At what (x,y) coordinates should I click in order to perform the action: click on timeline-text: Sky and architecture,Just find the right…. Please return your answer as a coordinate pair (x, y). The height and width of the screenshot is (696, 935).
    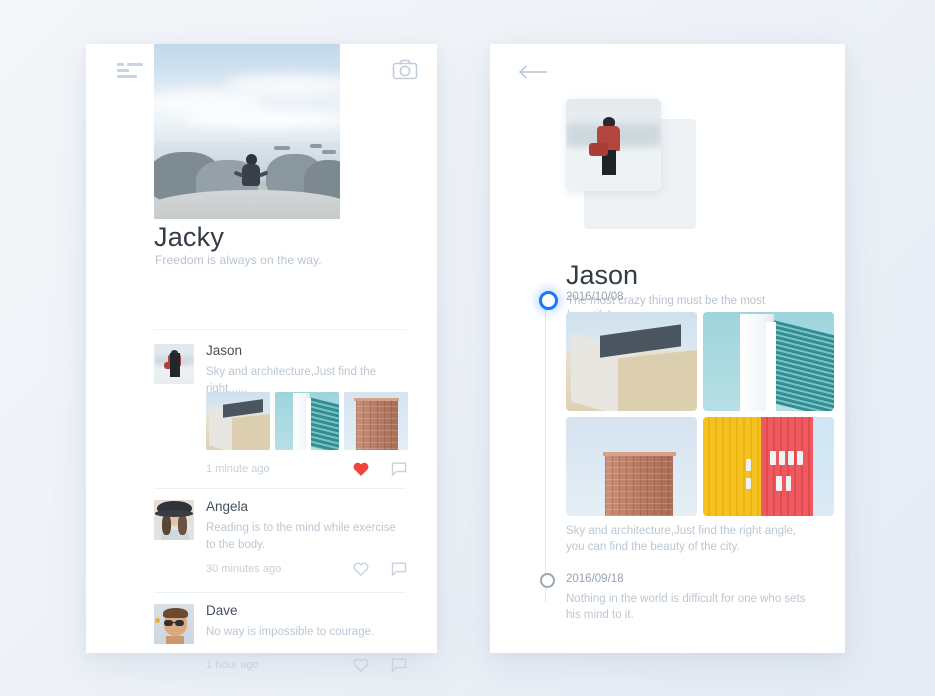
    Looking at the image, I should click on (681, 539).